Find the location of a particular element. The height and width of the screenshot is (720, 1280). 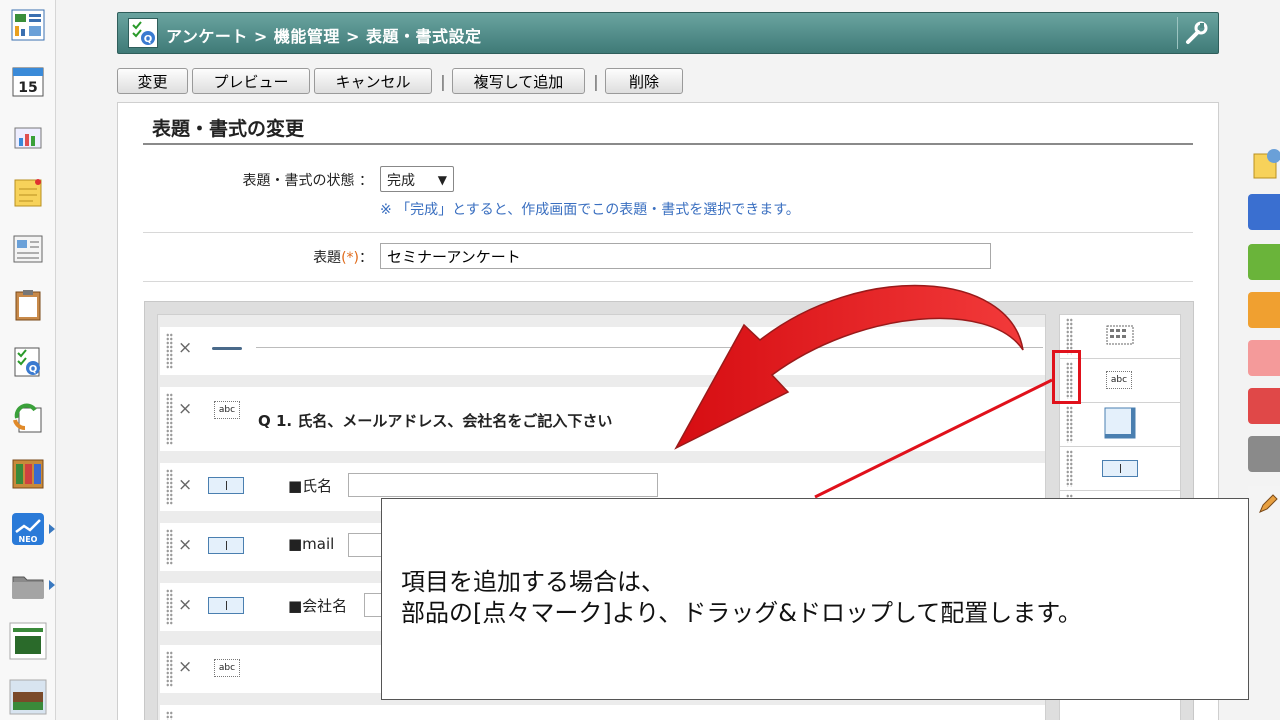

callout-line-1: 項目を追加する場合は、 is located at coordinates (533, 582).